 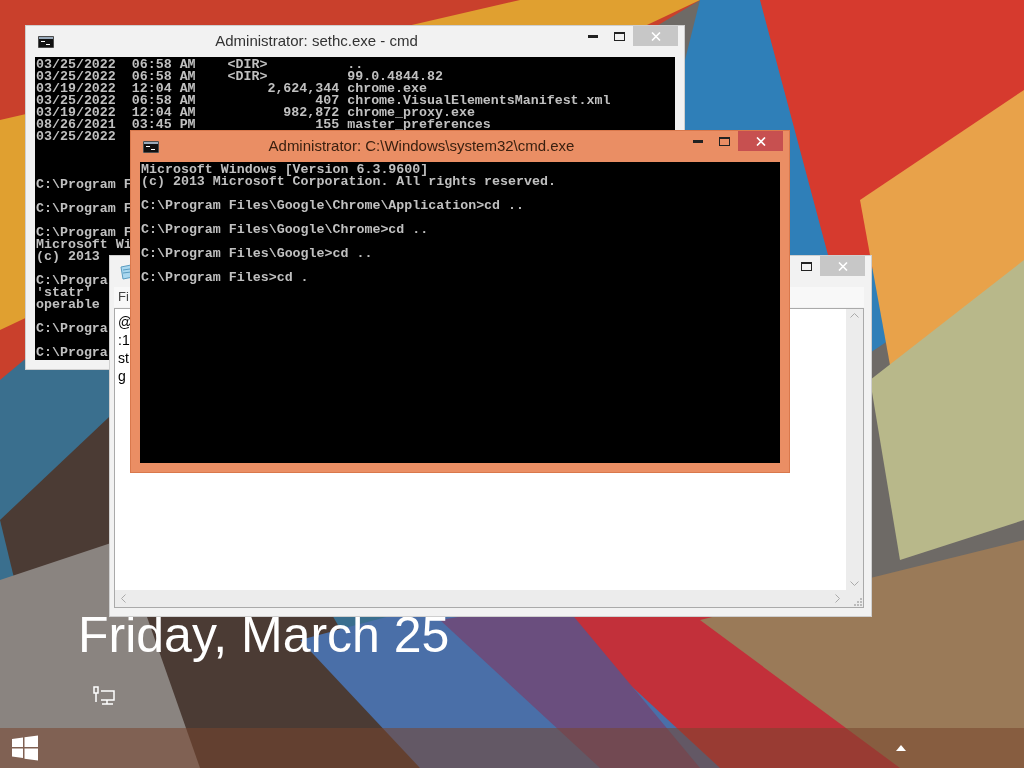 What do you see at coordinates (25, 748) in the screenshot?
I see `start-icon` at bounding box center [25, 748].